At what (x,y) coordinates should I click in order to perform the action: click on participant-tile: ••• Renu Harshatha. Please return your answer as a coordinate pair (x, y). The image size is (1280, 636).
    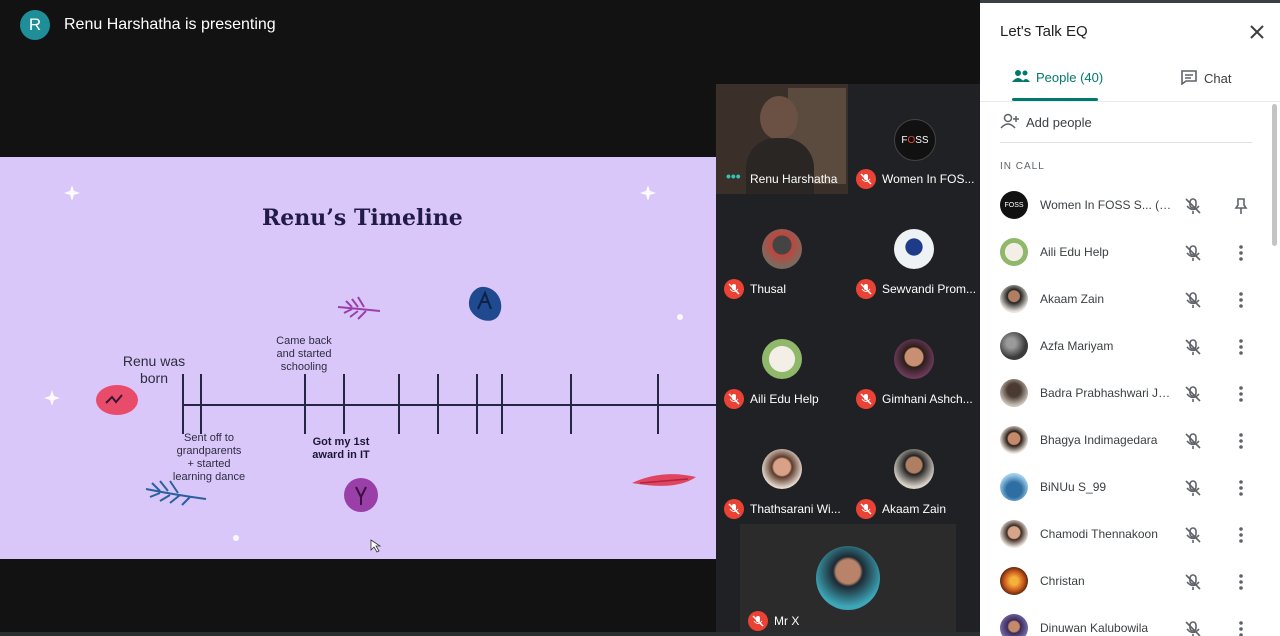
    Looking at the image, I should click on (782, 139).